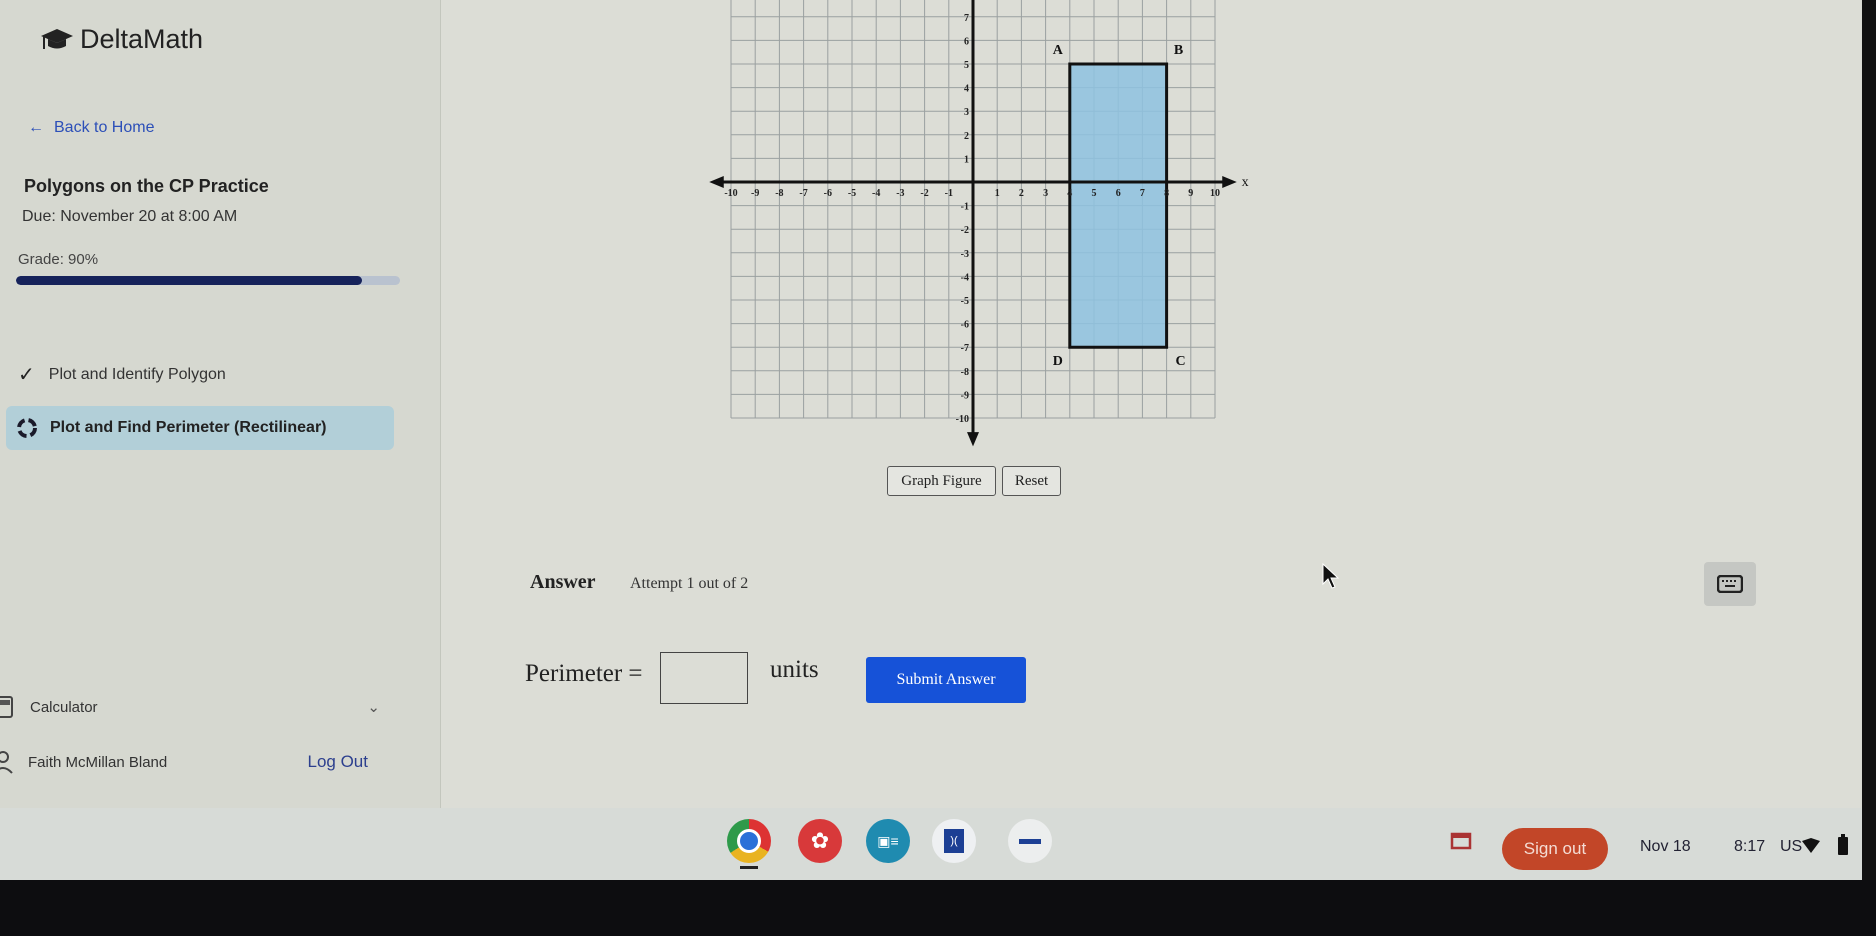 The width and height of the screenshot is (1876, 936). Describe the element at coordinates (946, 680) in the screenshot. I see `submit-answer-button: Submit Answer` at that location.